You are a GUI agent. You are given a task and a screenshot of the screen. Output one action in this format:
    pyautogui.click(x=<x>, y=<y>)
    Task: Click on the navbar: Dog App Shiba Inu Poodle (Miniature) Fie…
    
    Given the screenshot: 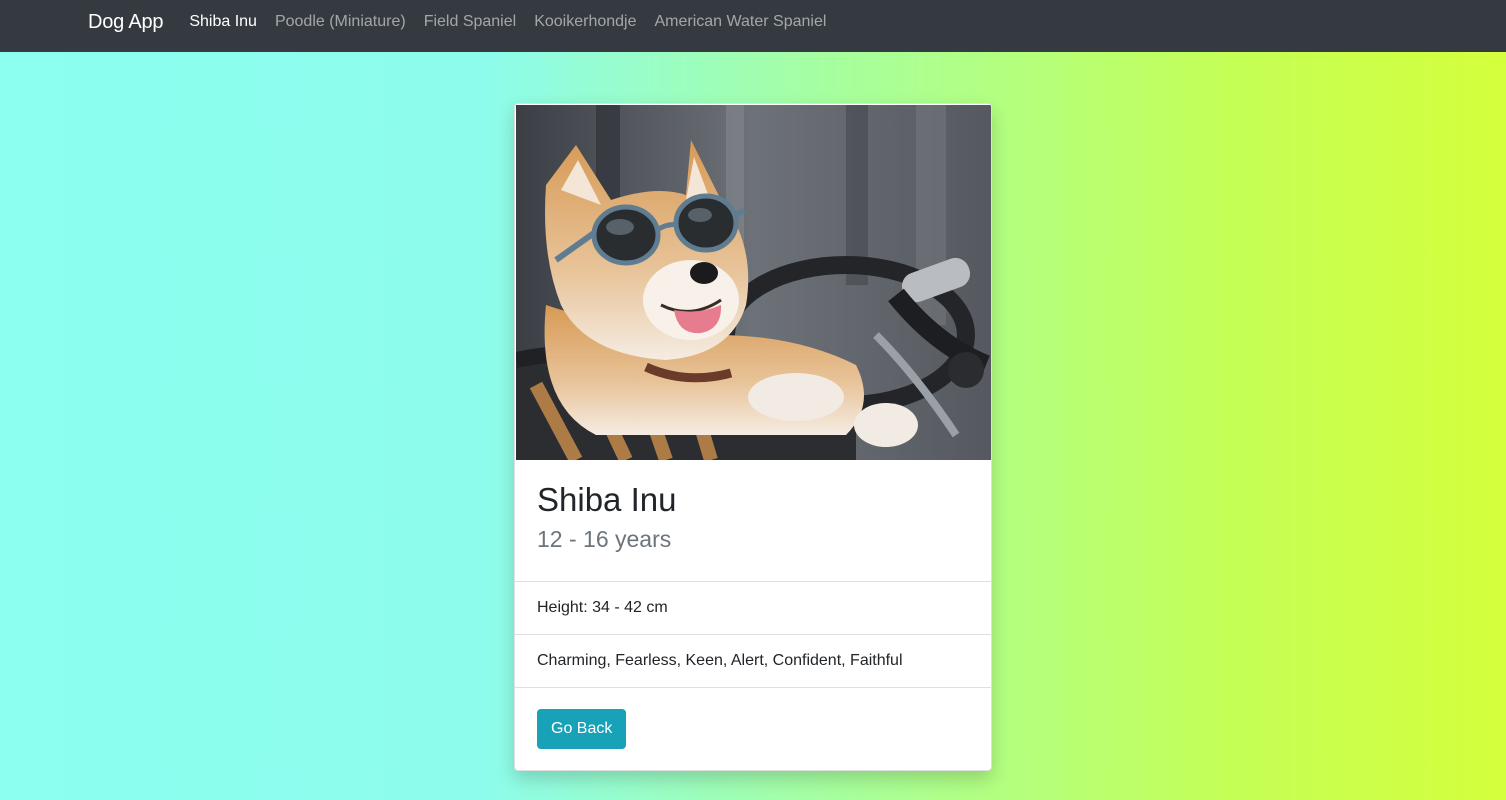 What is the action you would take?
    pyautogui.click(x=753, y=26)
    